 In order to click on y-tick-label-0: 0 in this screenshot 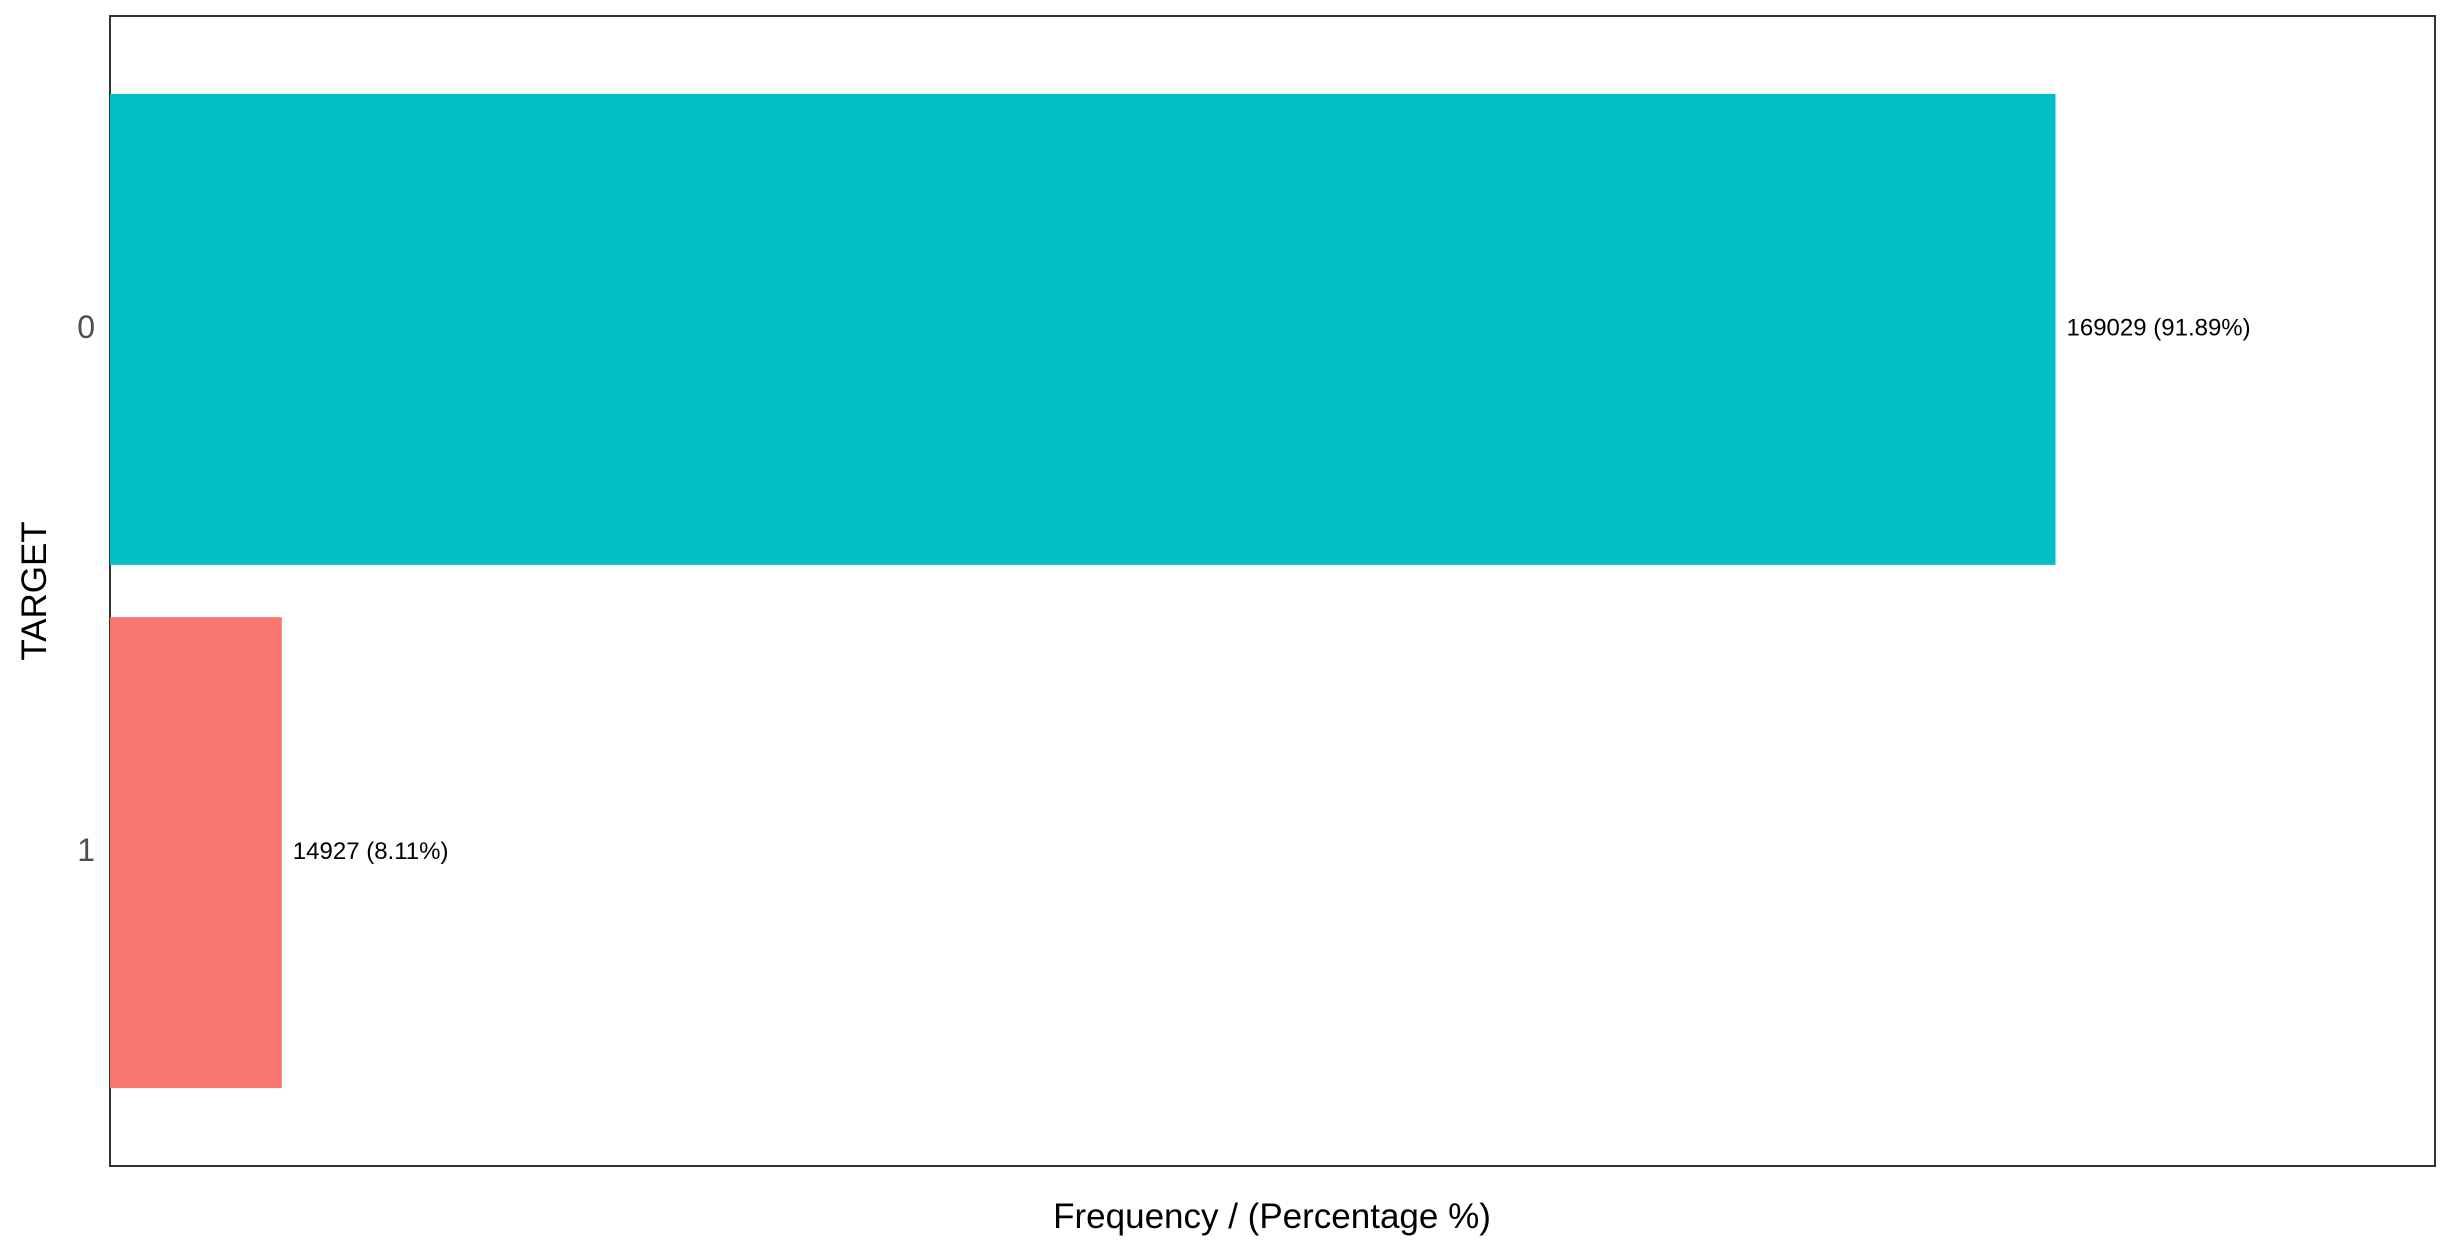, I will do `click(86, 327)`.